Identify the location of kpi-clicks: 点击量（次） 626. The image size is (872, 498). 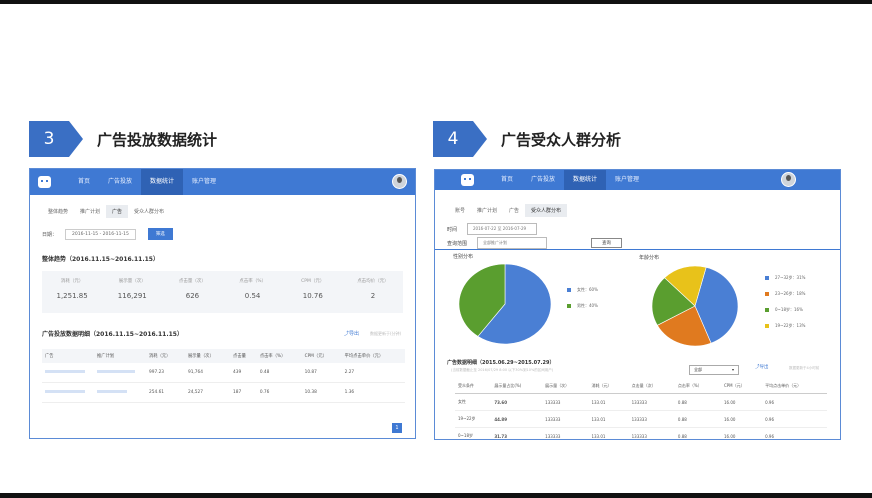
(192, 292).